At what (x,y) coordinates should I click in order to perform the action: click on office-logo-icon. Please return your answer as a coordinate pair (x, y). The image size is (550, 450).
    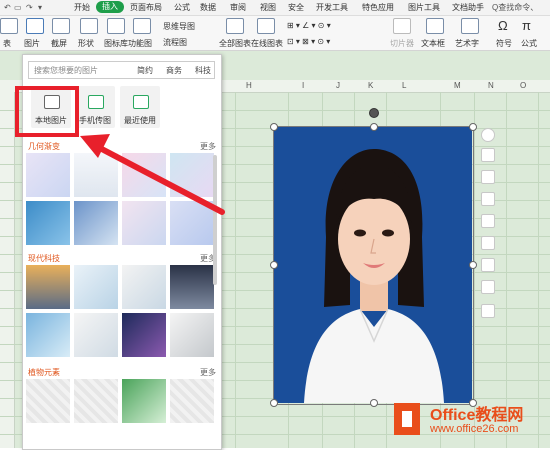
    Looking at the image, I should click on (407, 419).